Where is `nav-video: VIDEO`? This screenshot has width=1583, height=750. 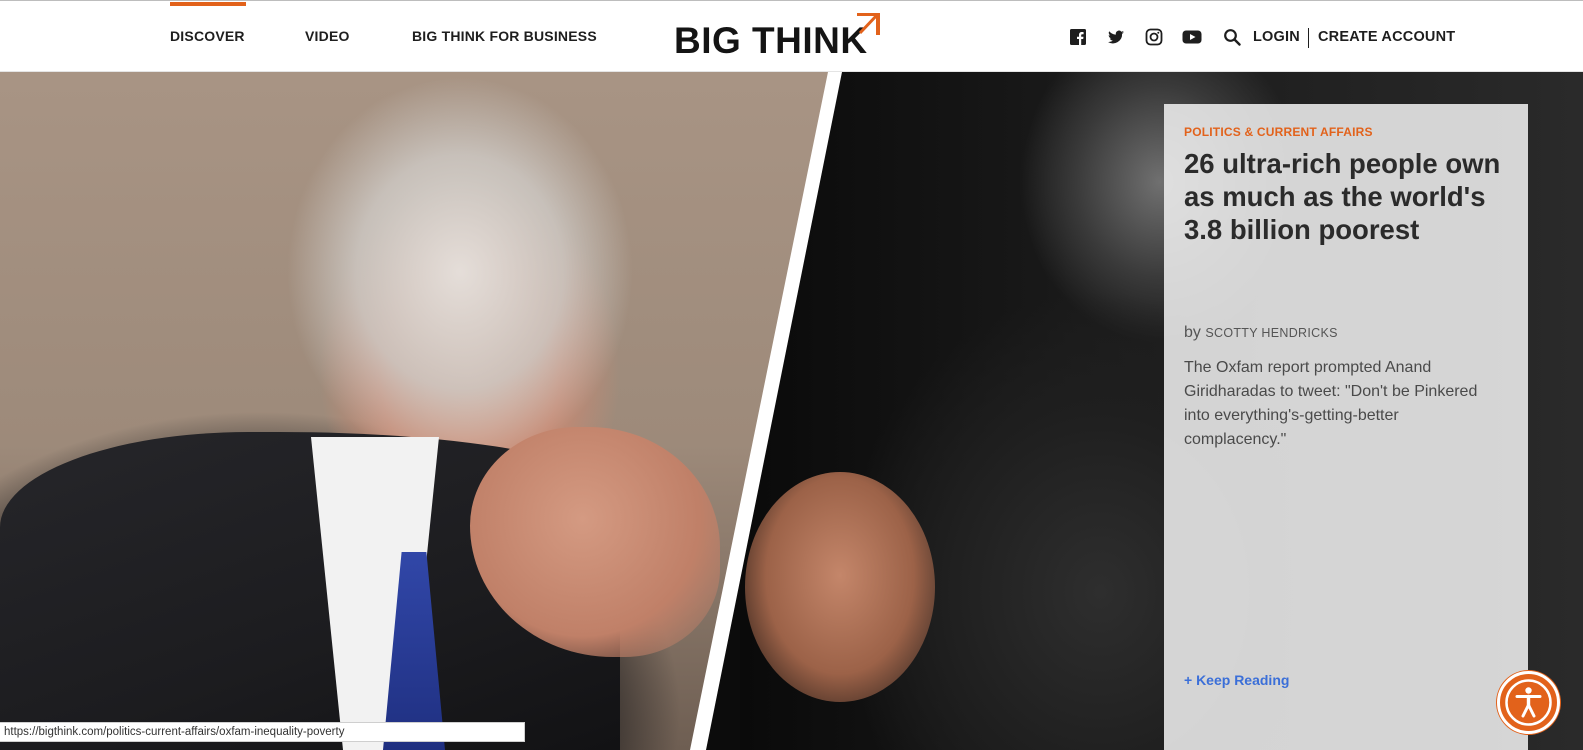 nav-video: VIDEO is located at coordinates (327, 36).